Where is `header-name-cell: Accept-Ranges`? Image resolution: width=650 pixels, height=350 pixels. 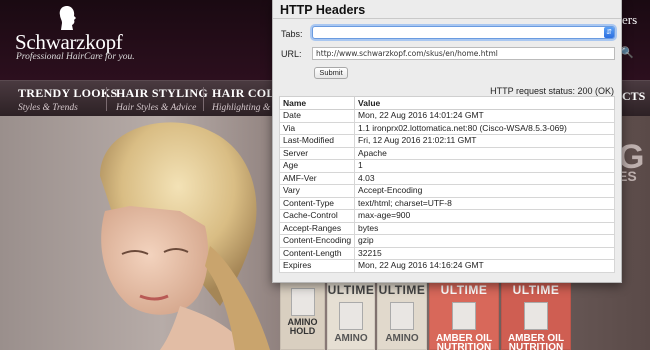
header-name-cell: Accept-Ranges is located at coordinates (317, 228).